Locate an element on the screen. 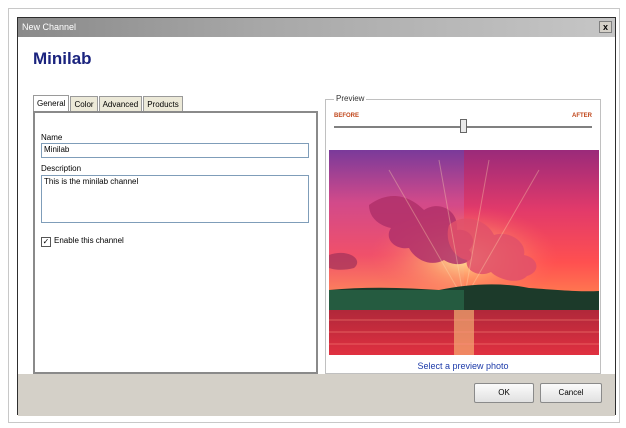 This screenshot has height=428, width=626. dialog-header: Minilab is located at coordinates (316, 65).